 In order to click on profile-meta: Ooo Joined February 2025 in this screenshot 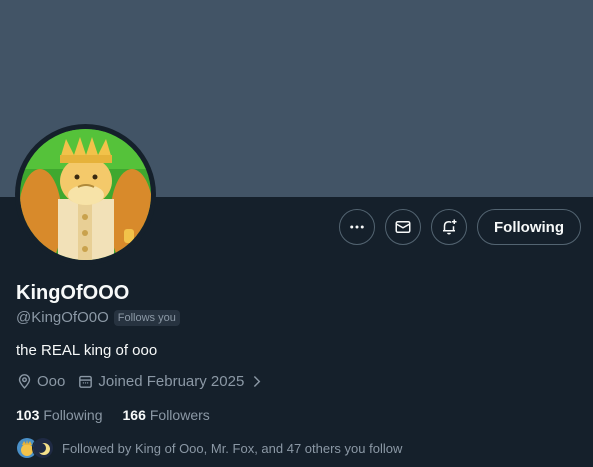, I will do `click(140, 381)`.